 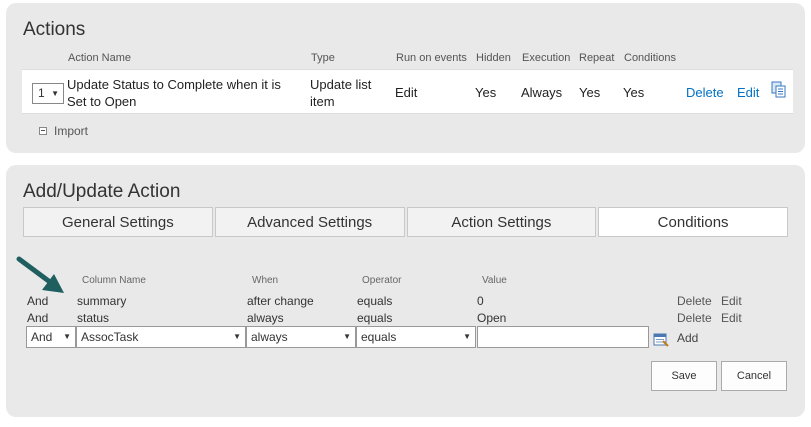 What do you see at coordinates (118, 222) in the screenshot?
I see `tab-general-settings: General Settings` at bounding box center [118, 222].